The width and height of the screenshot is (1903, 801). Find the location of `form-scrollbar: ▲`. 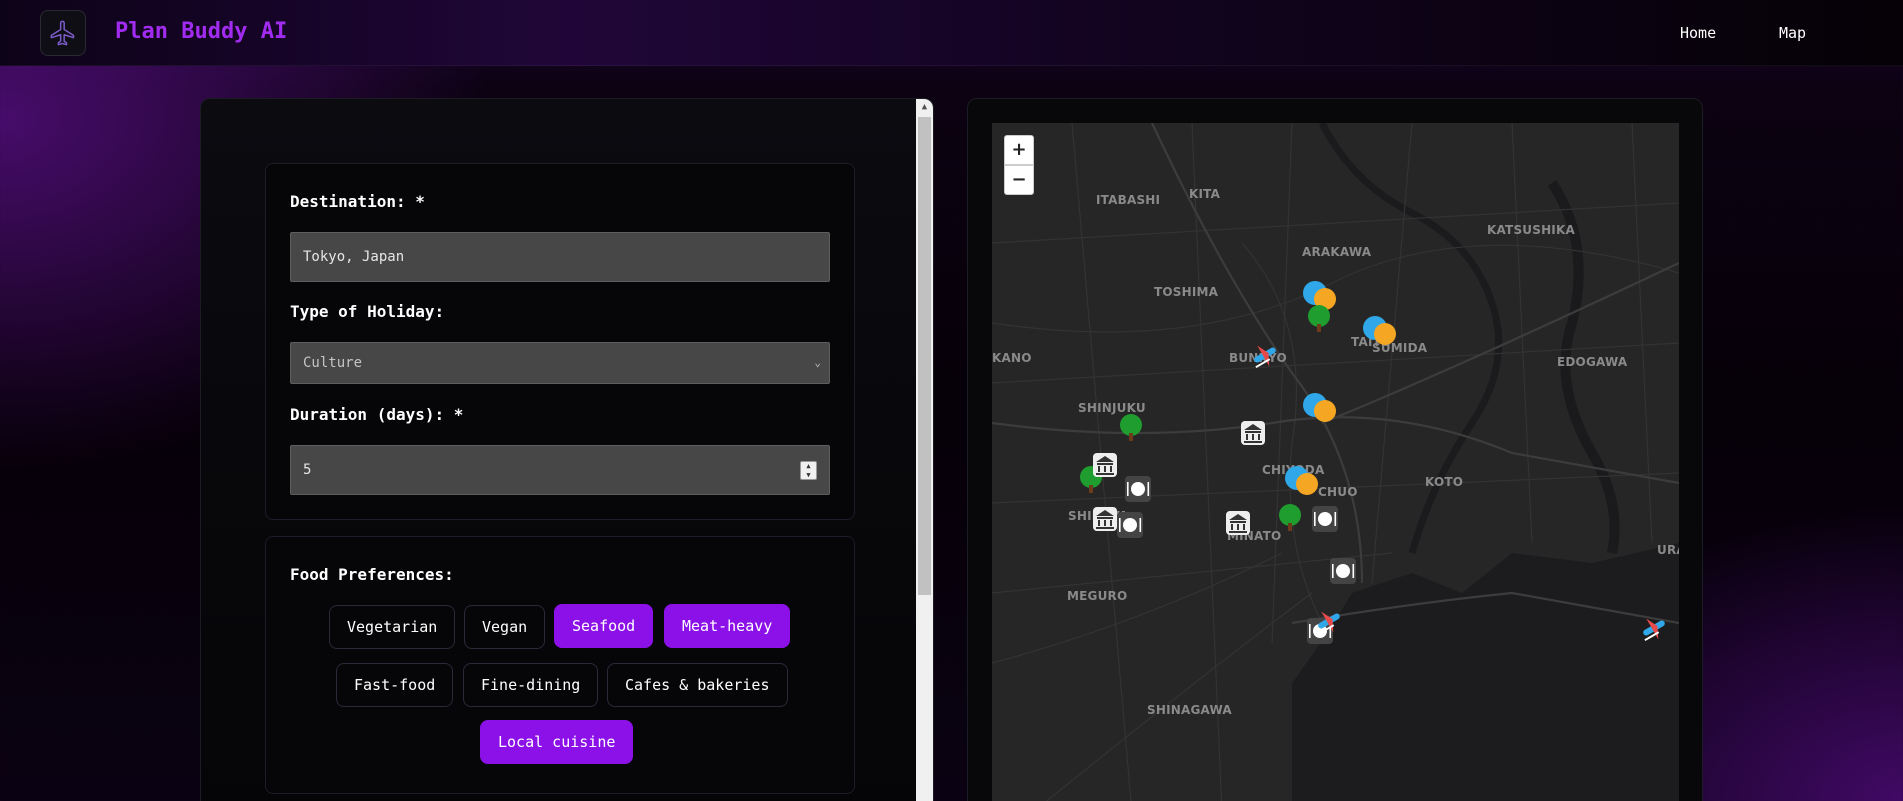

form-scrollbar: ▲ is located at coordinates (924, 450).